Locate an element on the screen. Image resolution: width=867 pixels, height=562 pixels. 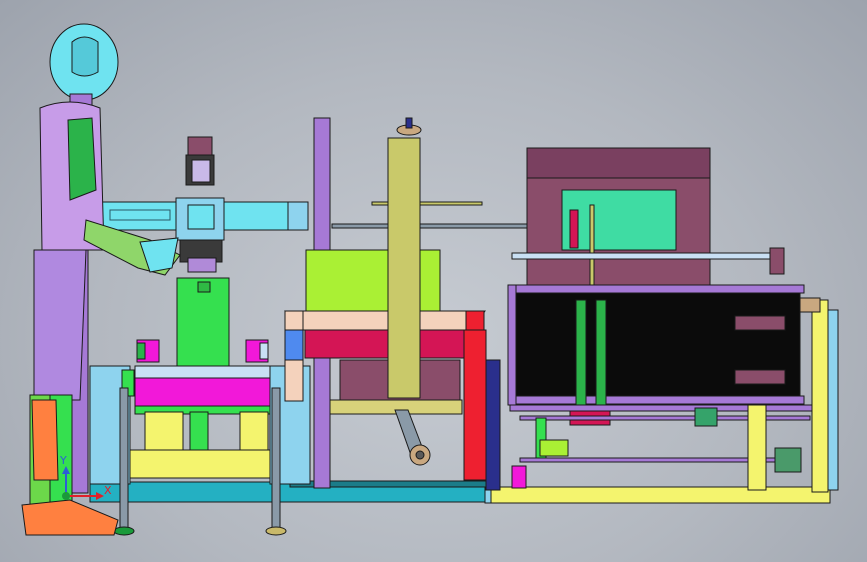
triad-origin is located at coordinates (66, 496).